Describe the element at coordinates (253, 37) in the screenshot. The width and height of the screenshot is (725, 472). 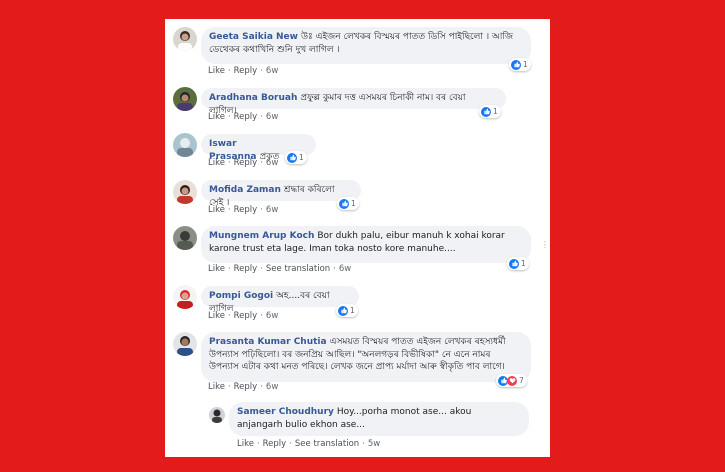
I see `comment-author: Geeta Saikia New` at that location.